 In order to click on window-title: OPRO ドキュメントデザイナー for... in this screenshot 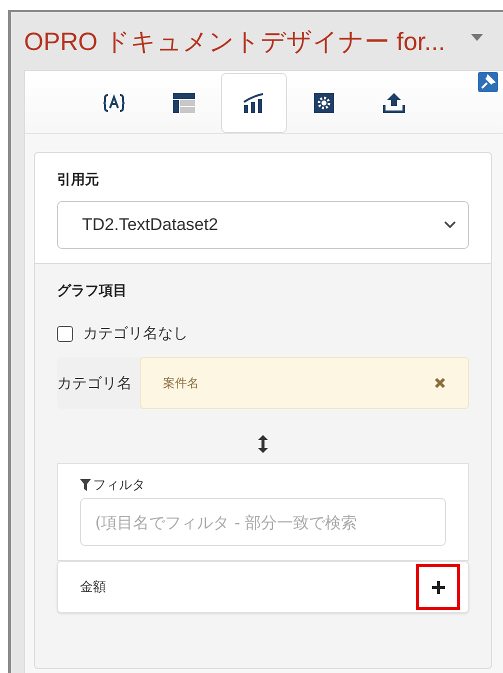, I will do `click(235, 42)`.